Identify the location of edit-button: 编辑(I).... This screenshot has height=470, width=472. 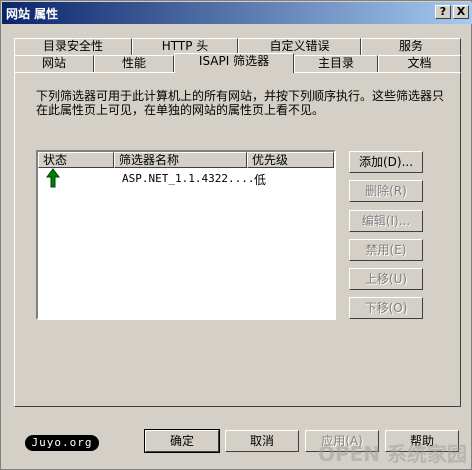
(386, 221).